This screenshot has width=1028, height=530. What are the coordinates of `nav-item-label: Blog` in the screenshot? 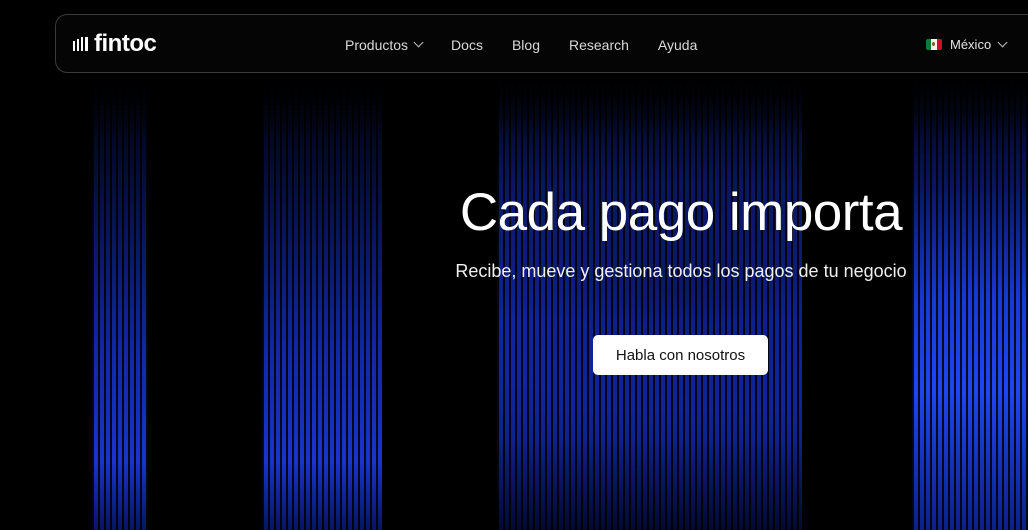 It's located at (525, 44).